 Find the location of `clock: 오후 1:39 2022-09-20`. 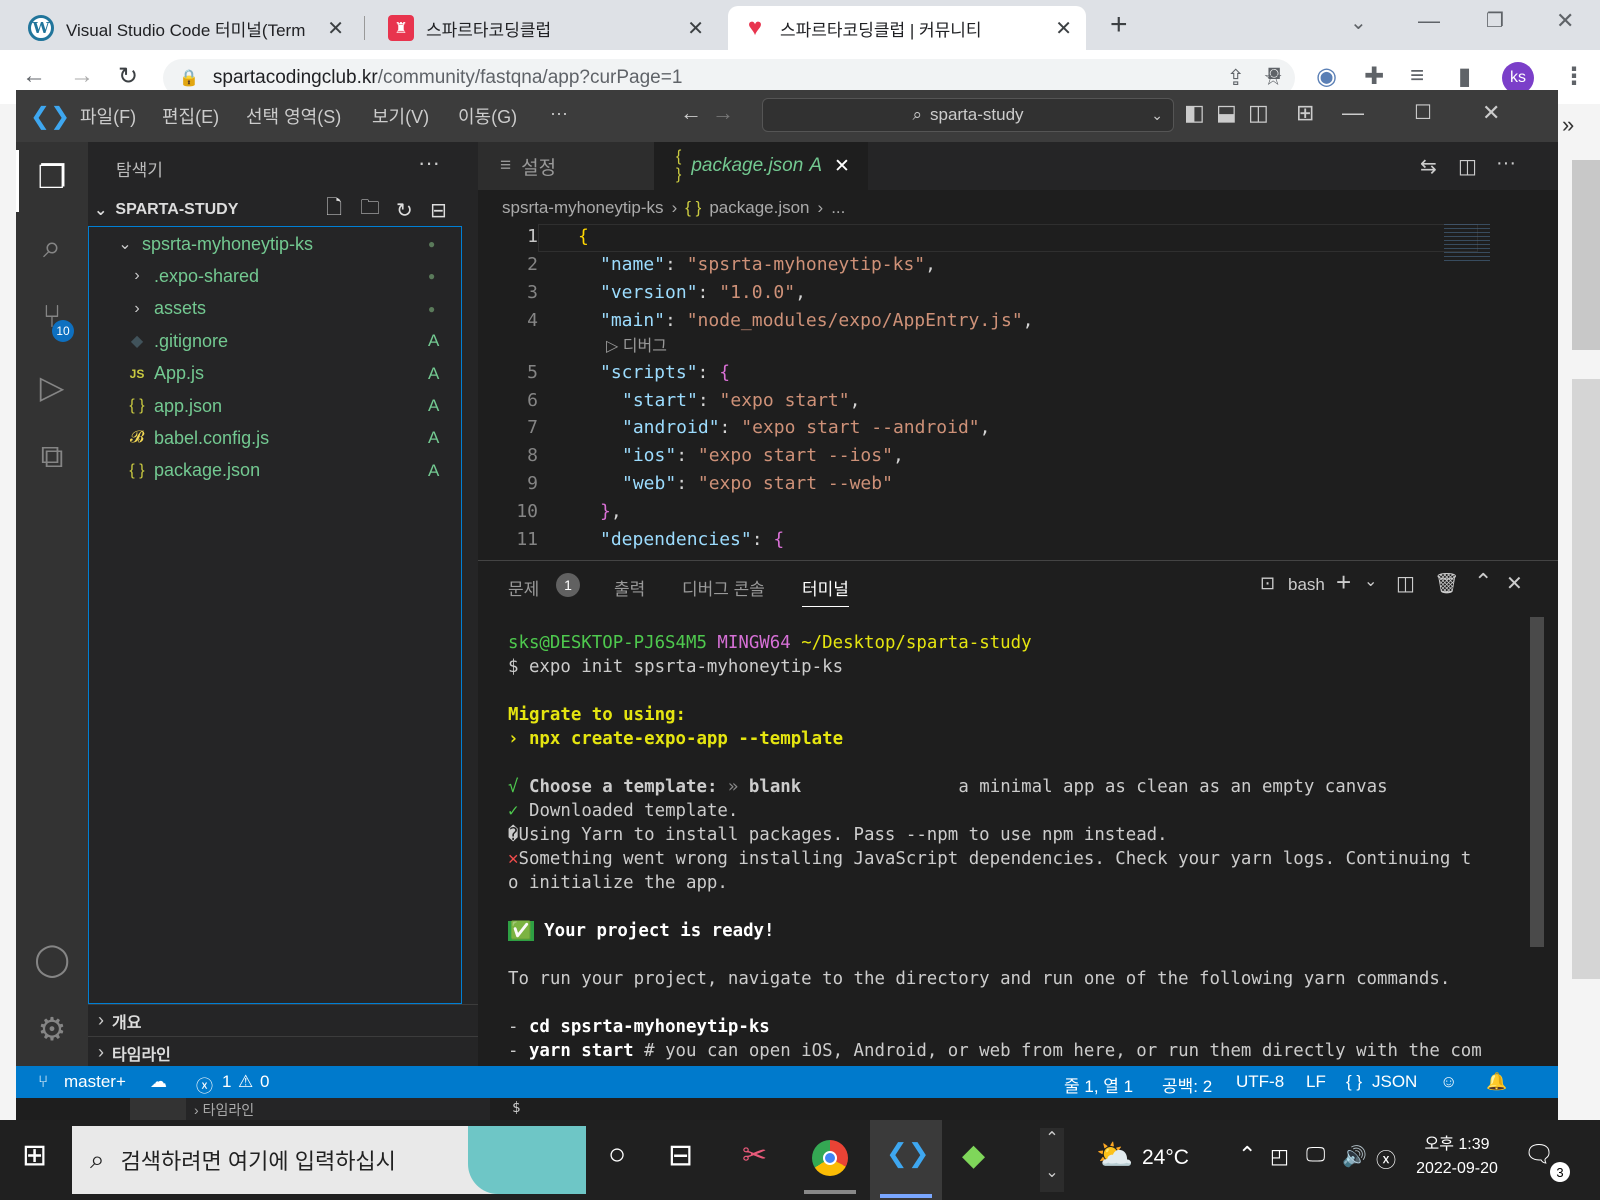

clock: 오후 1:39 2022-09-20 is located at coordinates (1457, 1154).